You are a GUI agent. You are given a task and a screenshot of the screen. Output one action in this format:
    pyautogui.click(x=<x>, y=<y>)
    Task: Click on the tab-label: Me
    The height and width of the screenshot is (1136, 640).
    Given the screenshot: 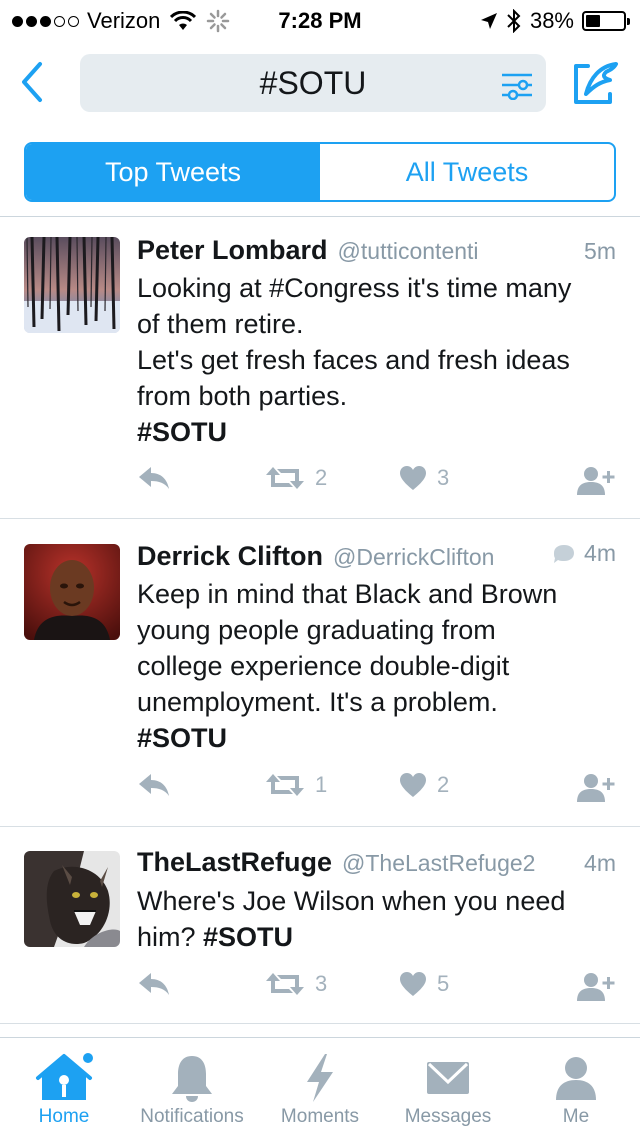 What is the action you would take?
    pyautogui.click(x=576, y=1116)
    